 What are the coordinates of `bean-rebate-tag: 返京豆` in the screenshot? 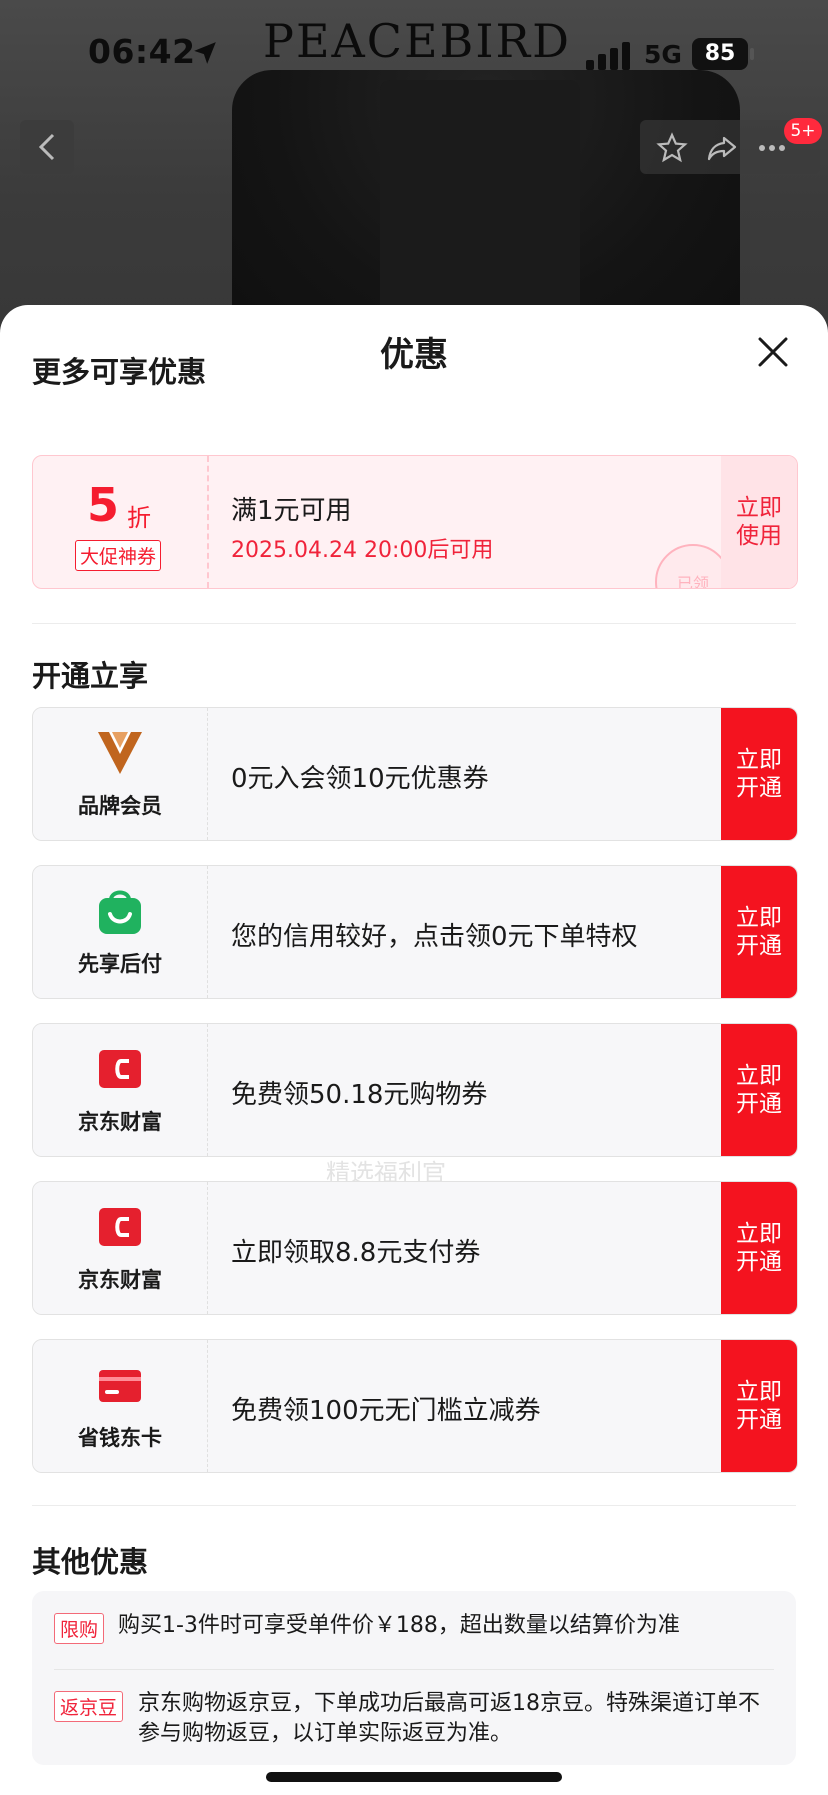 It's located at (89, 1706).